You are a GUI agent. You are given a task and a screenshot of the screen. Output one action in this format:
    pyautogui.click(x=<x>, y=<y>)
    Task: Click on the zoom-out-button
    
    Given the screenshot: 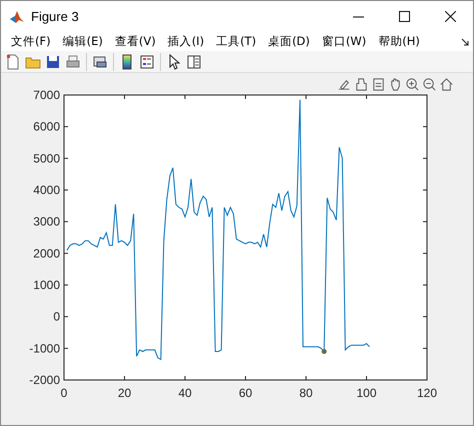 What is the action you would take?
    pyautogui.click(x=429, y=84)
    